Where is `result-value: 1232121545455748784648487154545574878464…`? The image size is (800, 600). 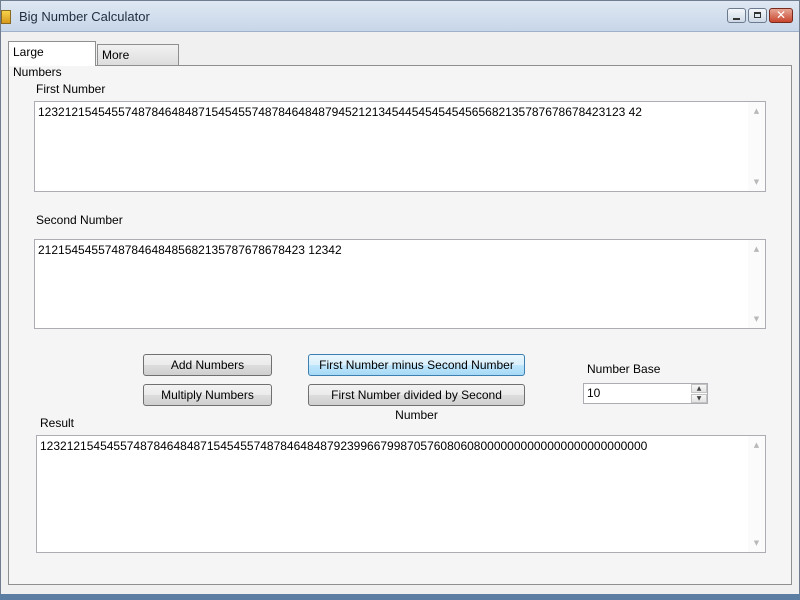
result-value: 1232121545455748784648487154545574878464… is located at coordinates (344, 446).